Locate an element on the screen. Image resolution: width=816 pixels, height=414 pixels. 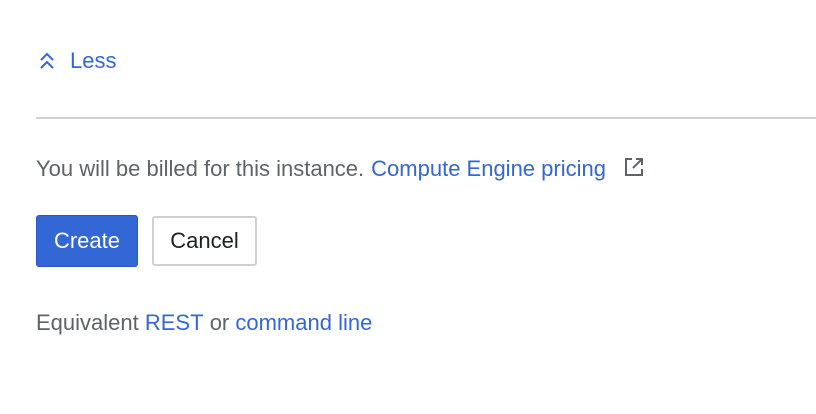
equivalent-or-text: or is located at coordinates (219, 322).